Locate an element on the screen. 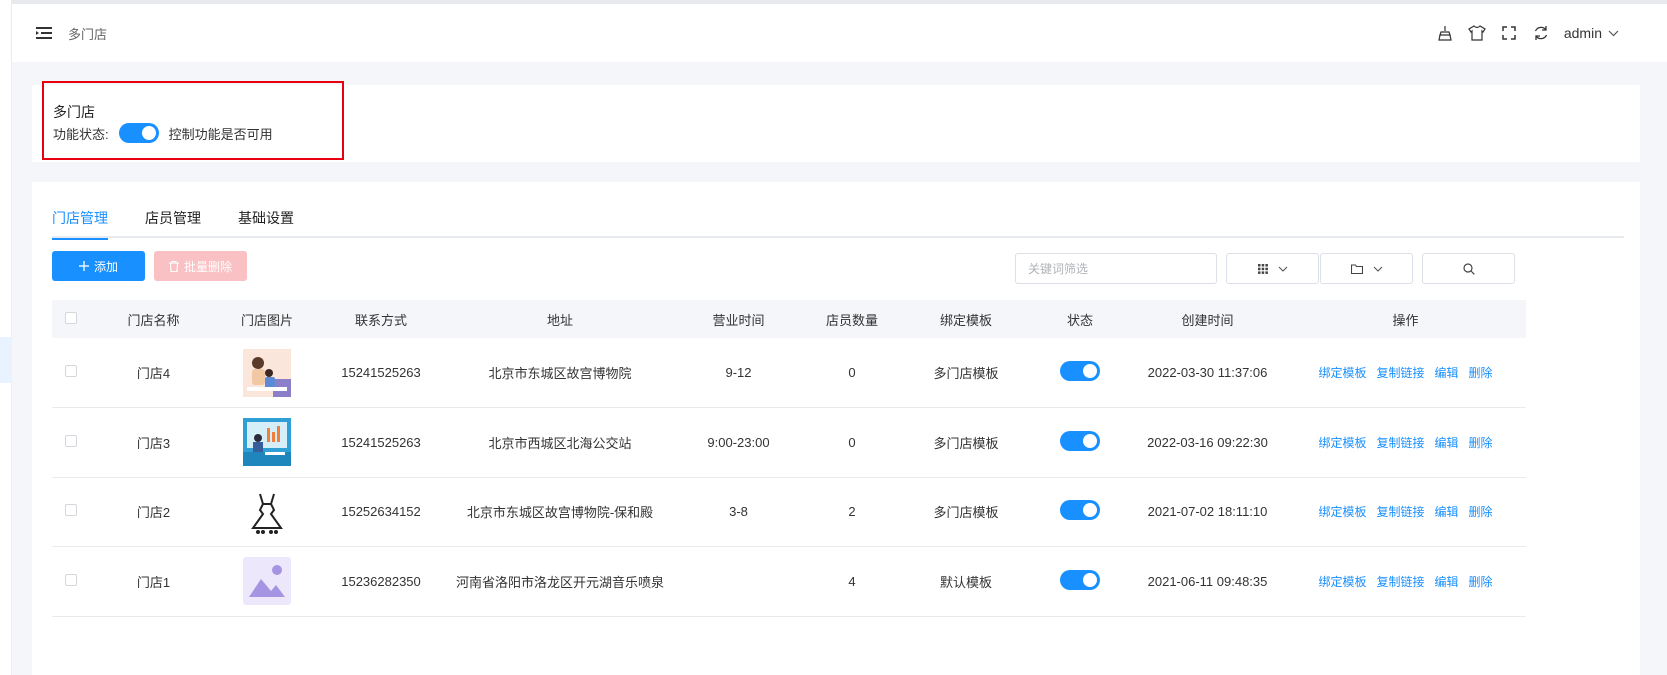 This screenshot has width=1667, height=675. toolbar: 添加 批量删除 is located at coordinates (838, 268).